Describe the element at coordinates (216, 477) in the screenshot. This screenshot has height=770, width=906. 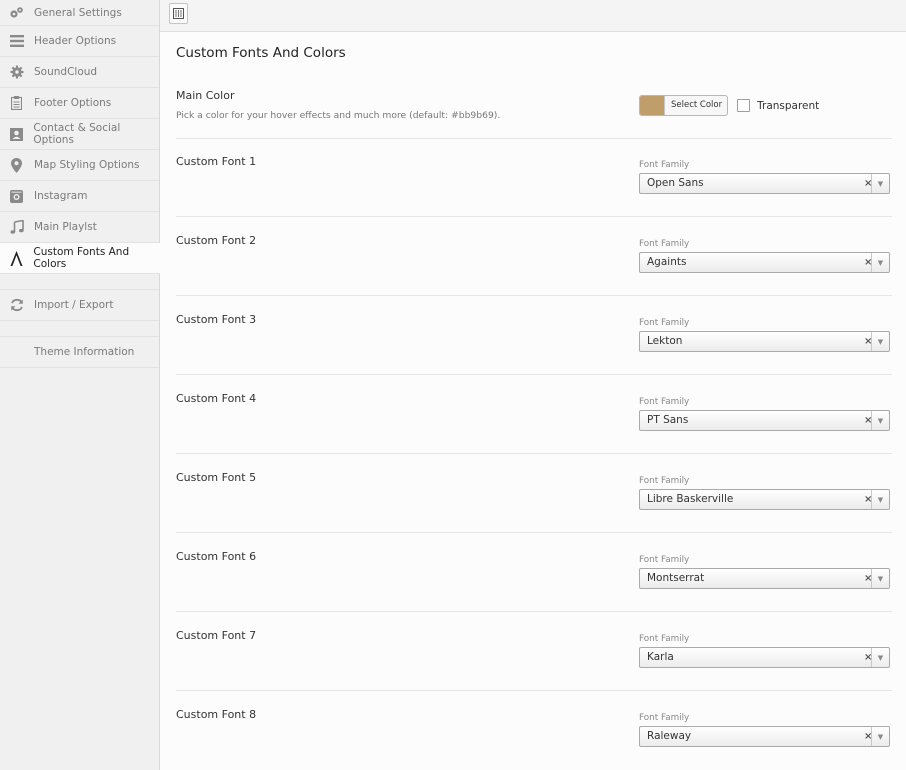
I see `custom-font-label: Custom Font 5` at that location.